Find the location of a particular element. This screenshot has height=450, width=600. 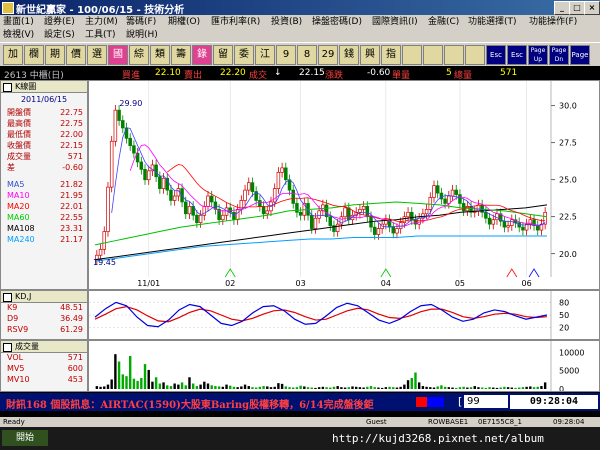

menu-function-select: 功能選擇(T) is located at coordinates (492, 22).